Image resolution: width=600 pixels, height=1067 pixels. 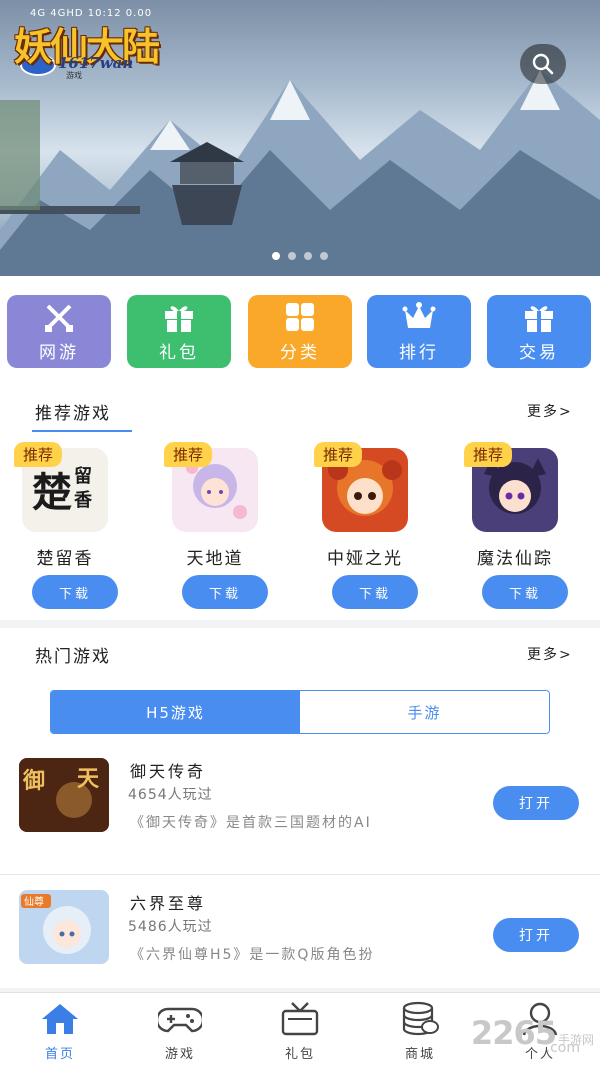 What do you see at coordinates (168, 903) in the screenshot?
I see `game-title: 六界至尊` at bounding box center [168, 903].